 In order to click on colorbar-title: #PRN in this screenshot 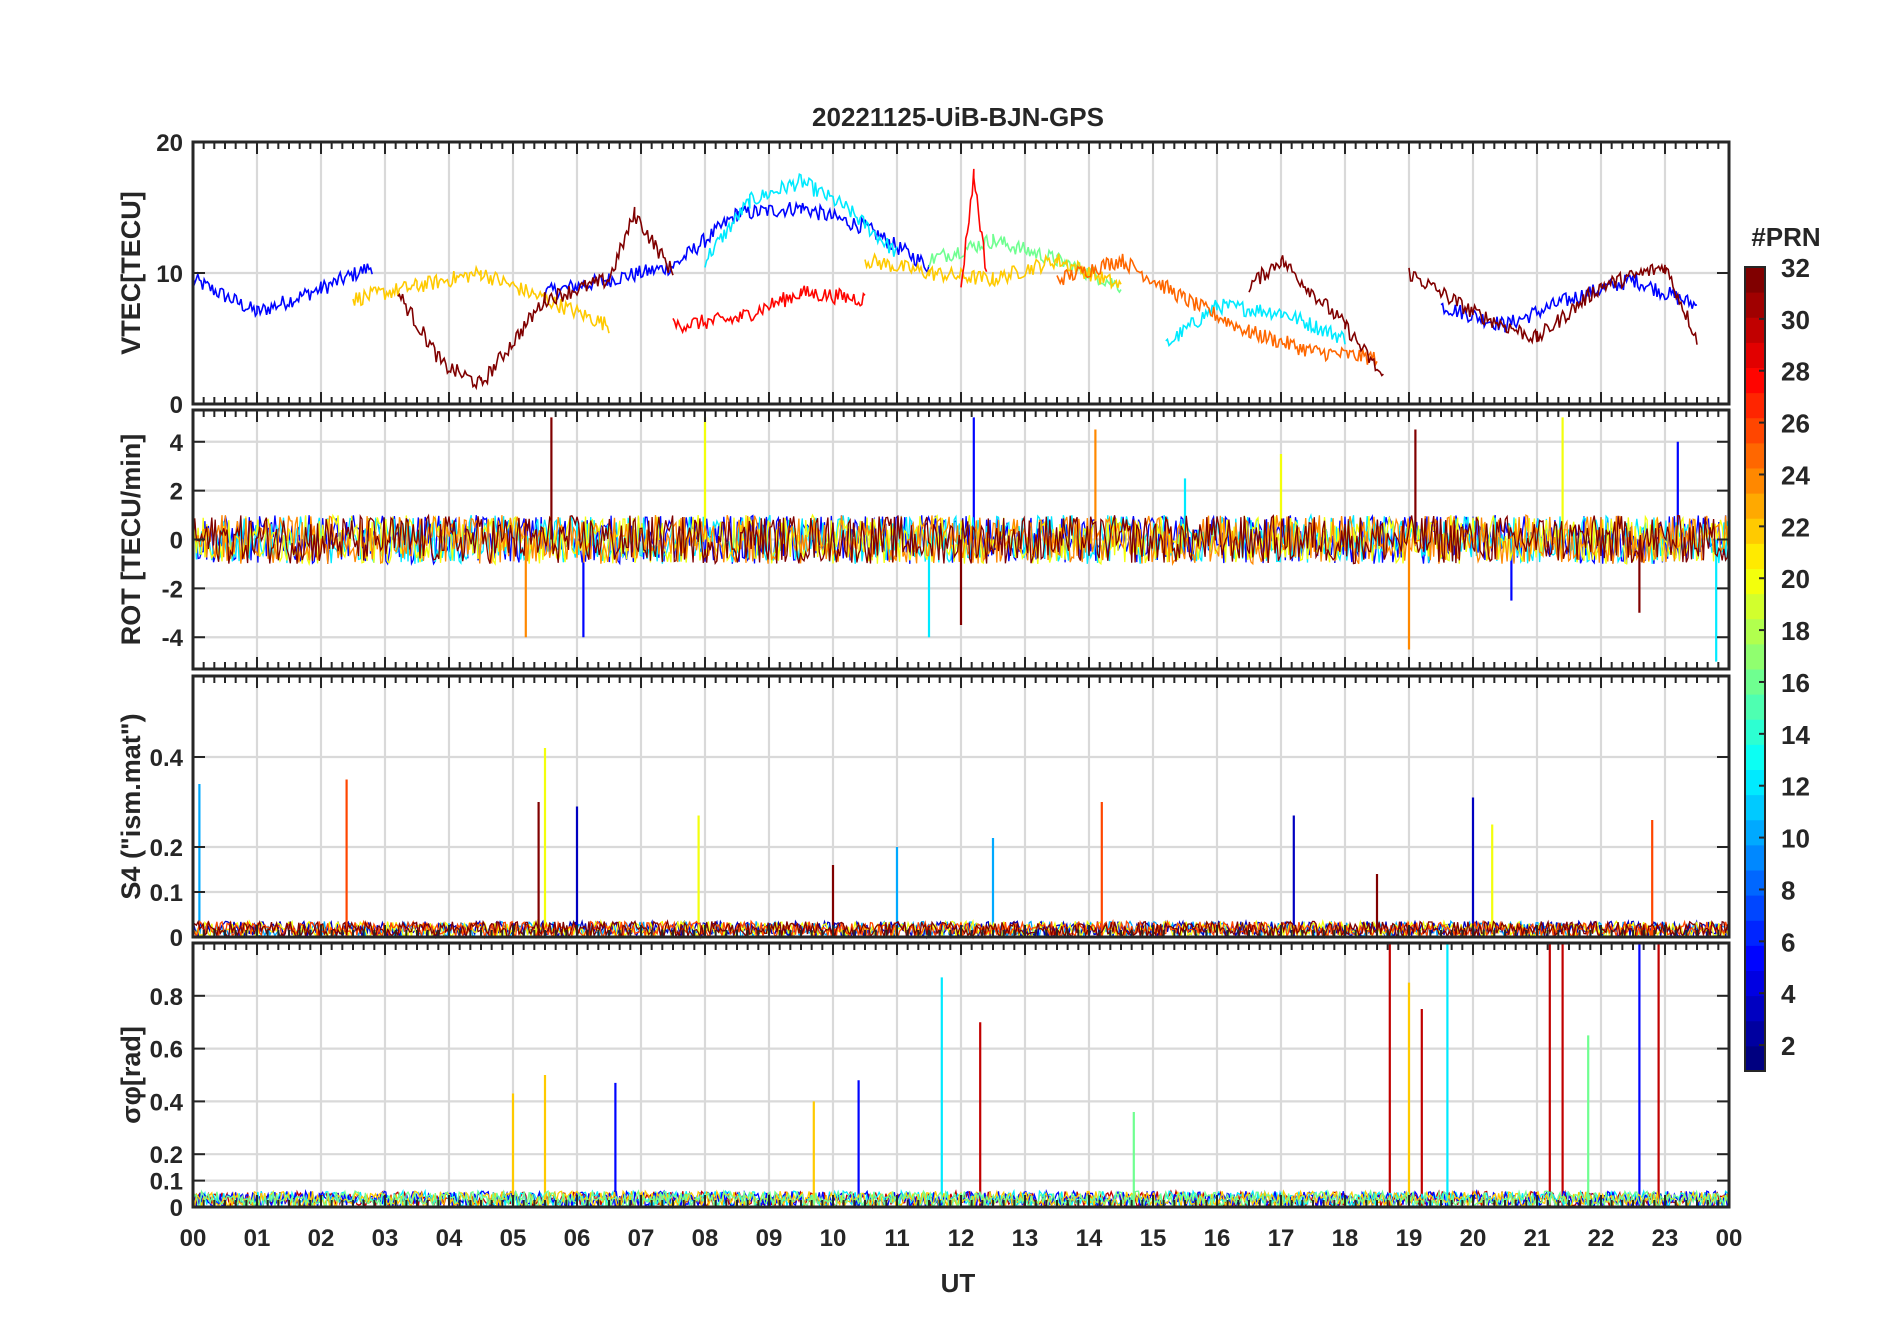, I will do `click(1785, 237)`.